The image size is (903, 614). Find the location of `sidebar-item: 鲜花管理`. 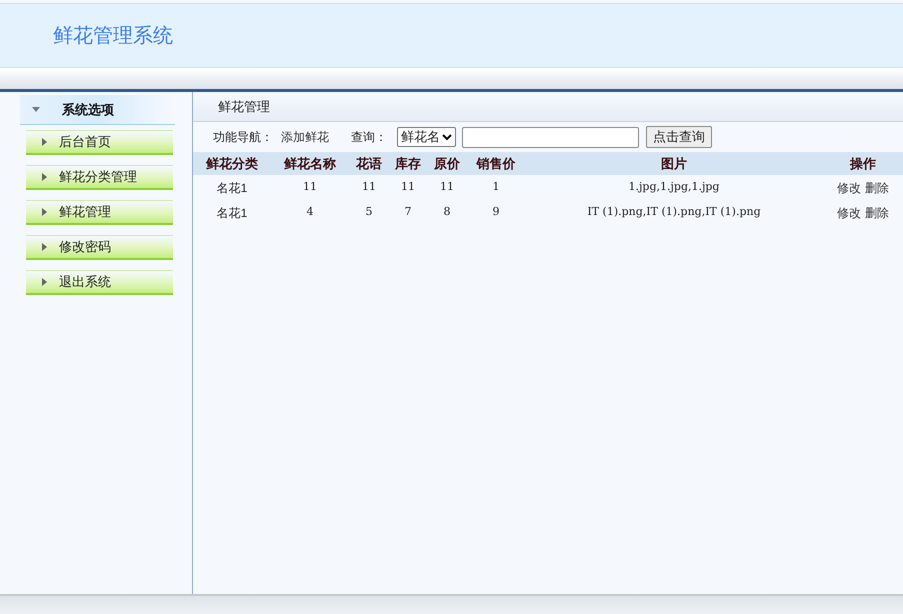

sidebar-item: 鲜花管理 is located at coordinates (99, 212).